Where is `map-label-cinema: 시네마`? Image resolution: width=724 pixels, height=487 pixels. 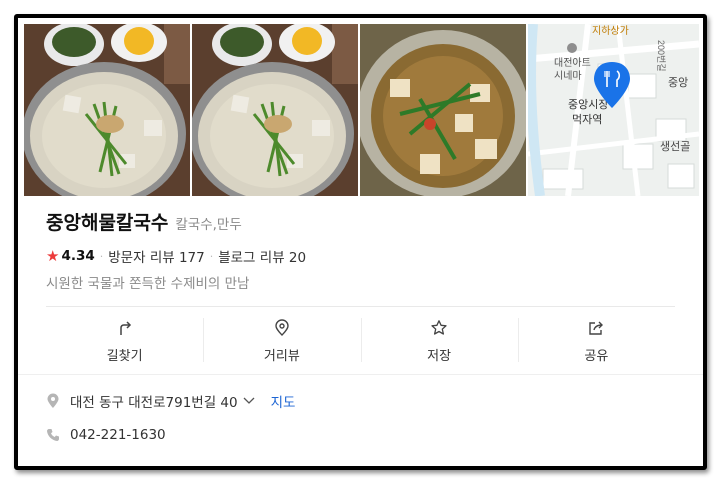
map-label-cinema: 시네마 is located at coordinates (568, 76).